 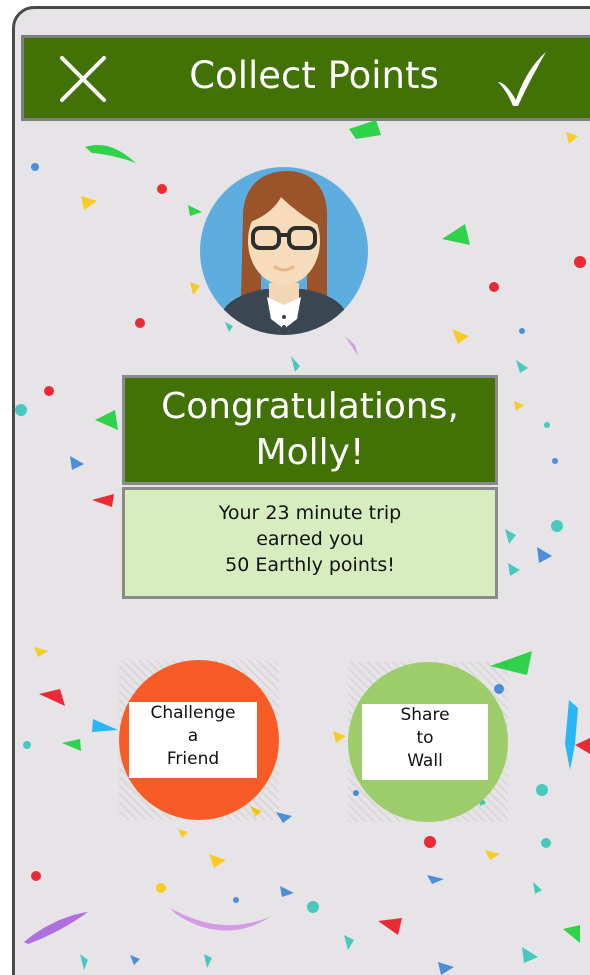 I want to click on challenge-friend-label: Challenge a Friend, so click(x=193, y=740).